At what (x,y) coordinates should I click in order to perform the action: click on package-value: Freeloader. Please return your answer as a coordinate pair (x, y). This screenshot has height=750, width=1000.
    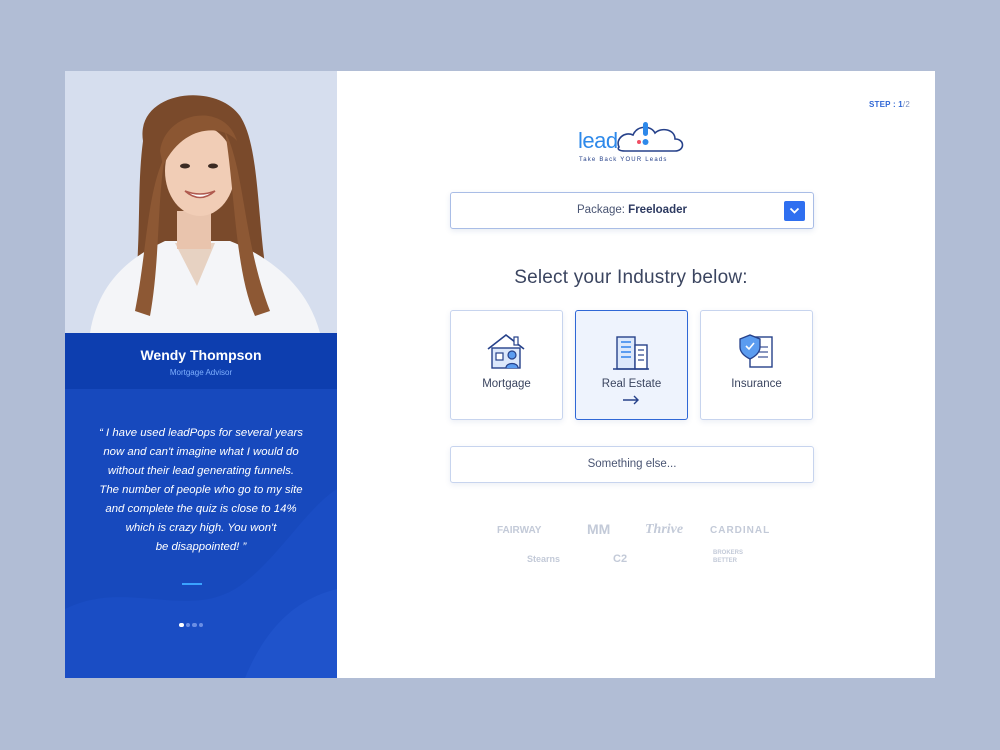
    Looking at the image, I should click on (657, 210).